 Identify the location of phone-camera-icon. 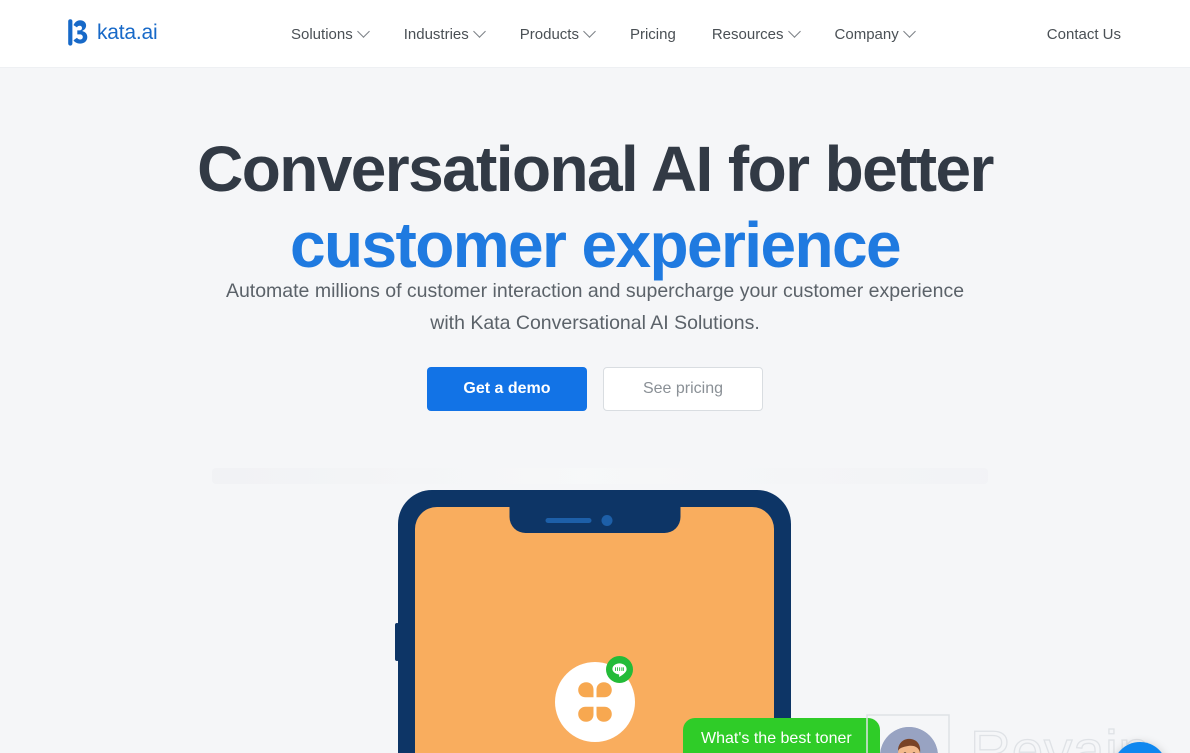
(606, 520).